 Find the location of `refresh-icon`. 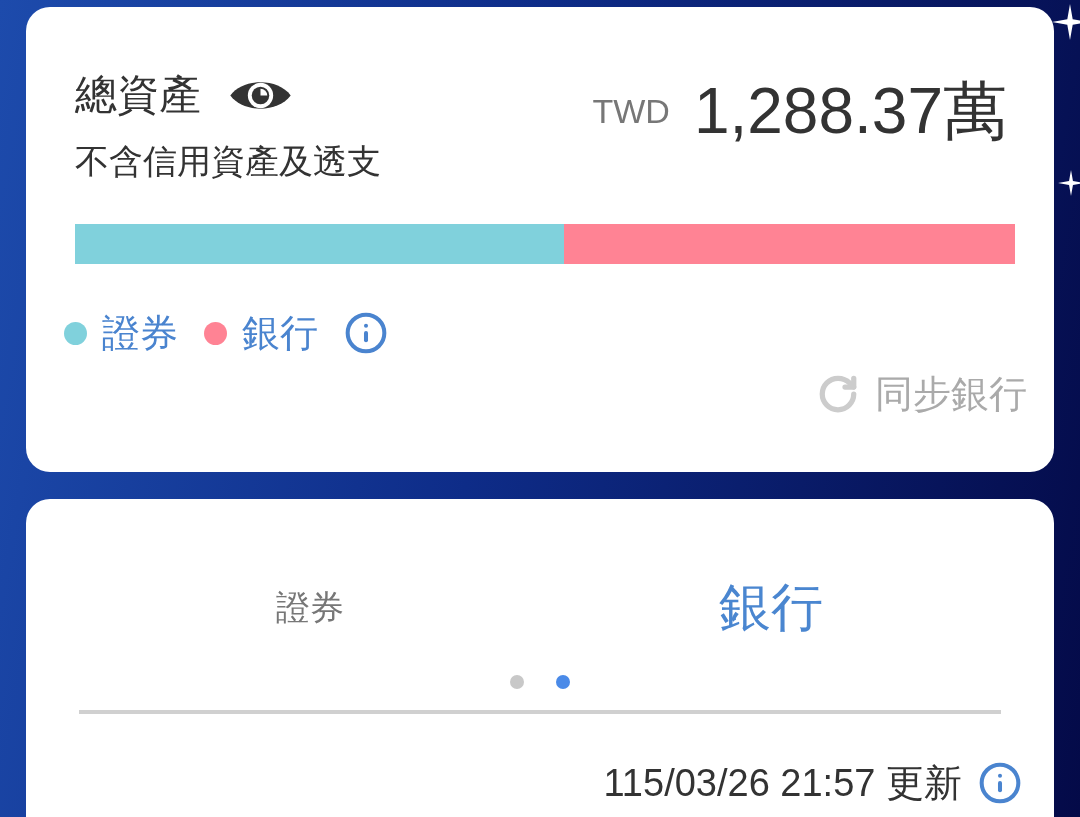

refresh-icon is located at coordinates (838, 394).